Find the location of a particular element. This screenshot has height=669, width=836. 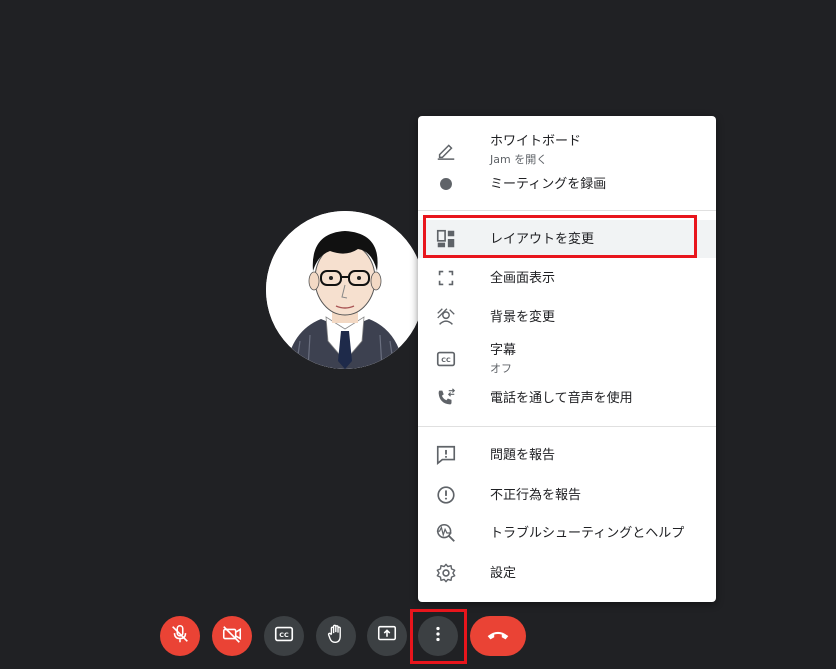

settings-icon is located at coordinates (446, 573).